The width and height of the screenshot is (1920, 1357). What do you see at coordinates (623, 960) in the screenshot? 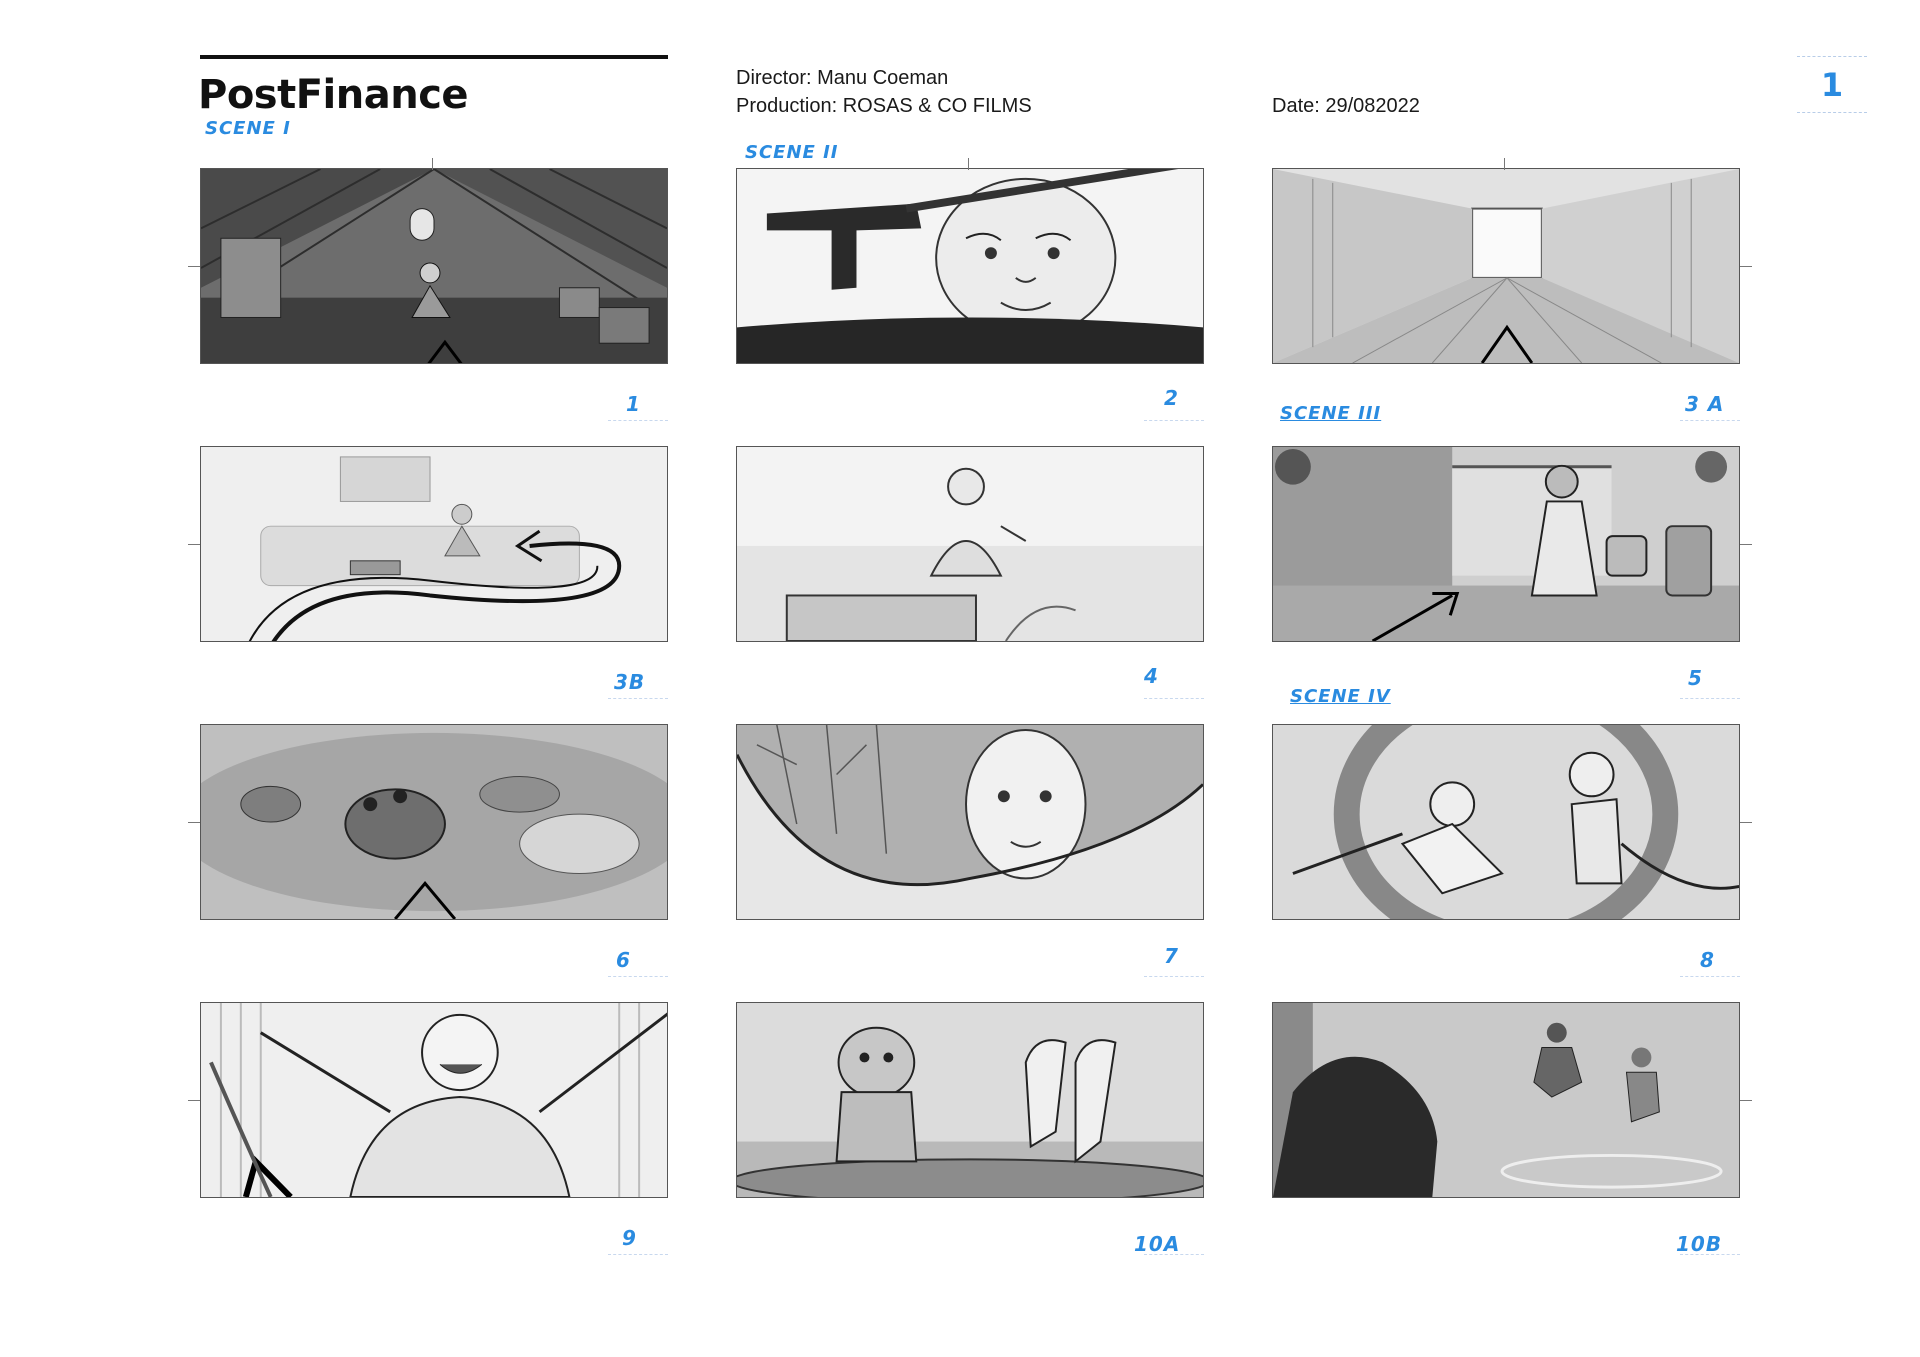
I see `panel-number-6: 6` at bounding box center [623, 960].